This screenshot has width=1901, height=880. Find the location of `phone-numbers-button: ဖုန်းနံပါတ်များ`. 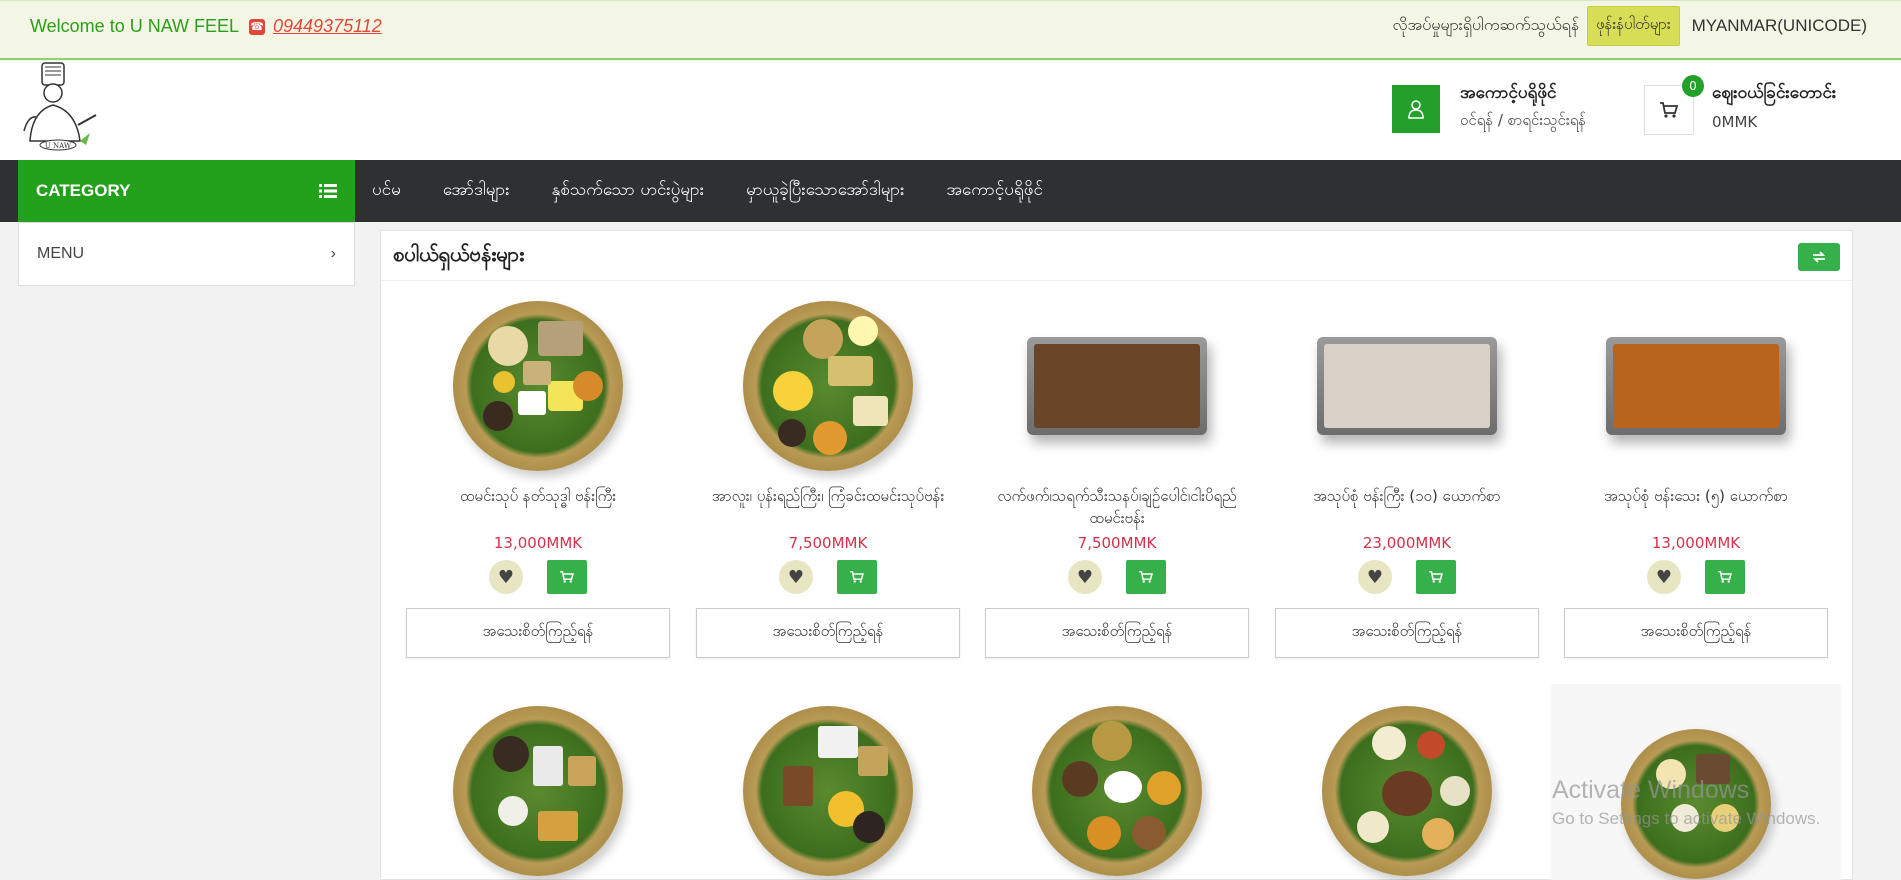

phone-numbers-button: ဖုန်းနံပါတ်များ is located at coordinates (1633, 26).